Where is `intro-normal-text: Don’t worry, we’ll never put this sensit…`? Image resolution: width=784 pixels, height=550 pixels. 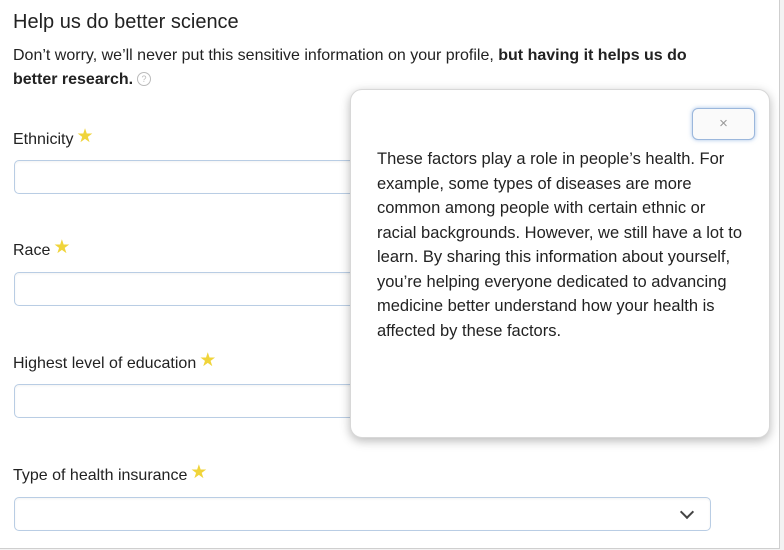 intro-normal-text: Don’t worry, we’ll never put this sensit… is located at coordinates (256, 55).